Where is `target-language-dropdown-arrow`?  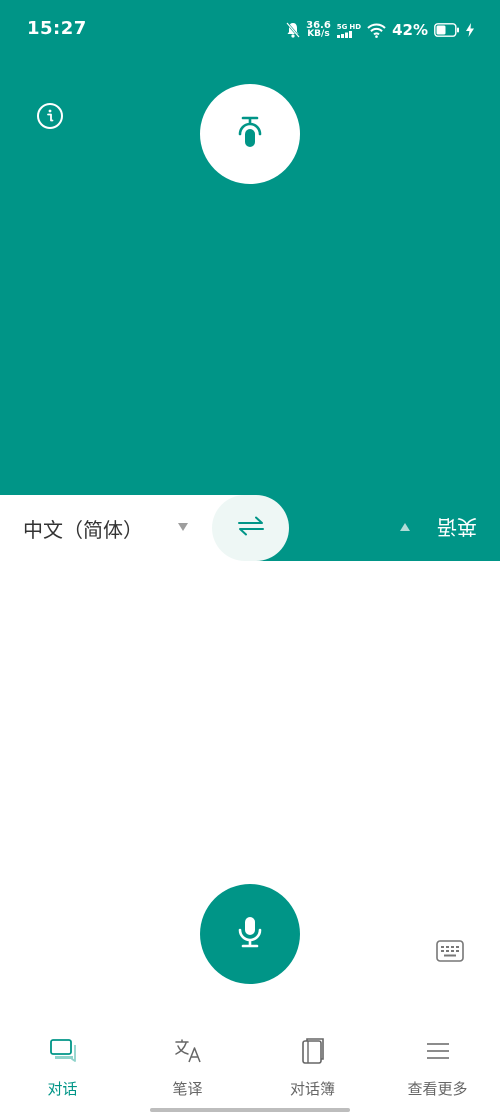
target-language-dropdown-arrow is located at coordinates (405, 527).